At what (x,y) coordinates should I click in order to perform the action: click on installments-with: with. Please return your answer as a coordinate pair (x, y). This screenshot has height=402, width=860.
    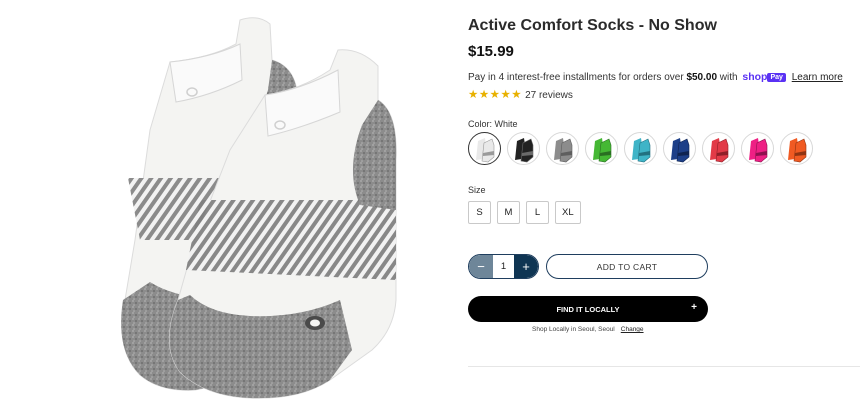
    Looking at the image, I should click on (729, 77).